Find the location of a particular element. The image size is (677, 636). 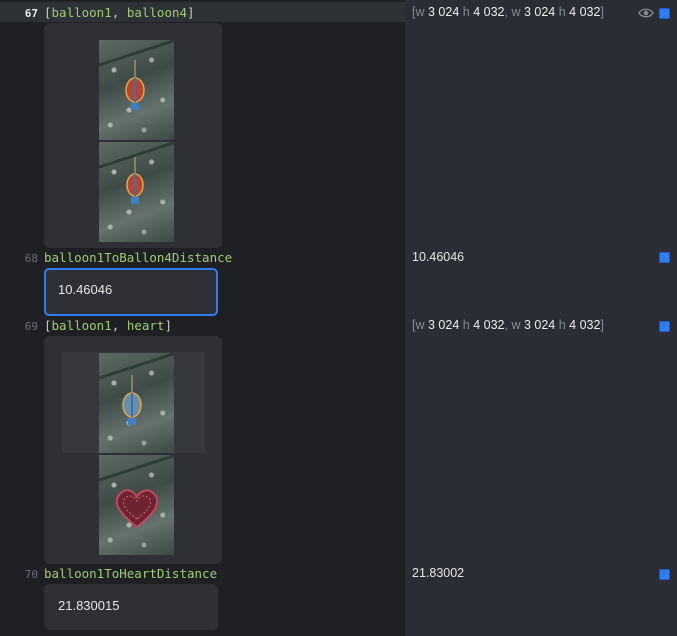

line-number: 68 is located at coordinates (31, 258).